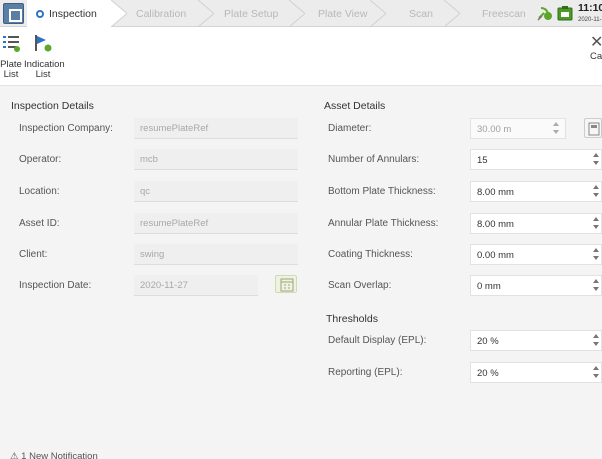 The height and width of the screenshot is (459, 602). I want to click on diameter-spinner-icon, so click(556, 128).